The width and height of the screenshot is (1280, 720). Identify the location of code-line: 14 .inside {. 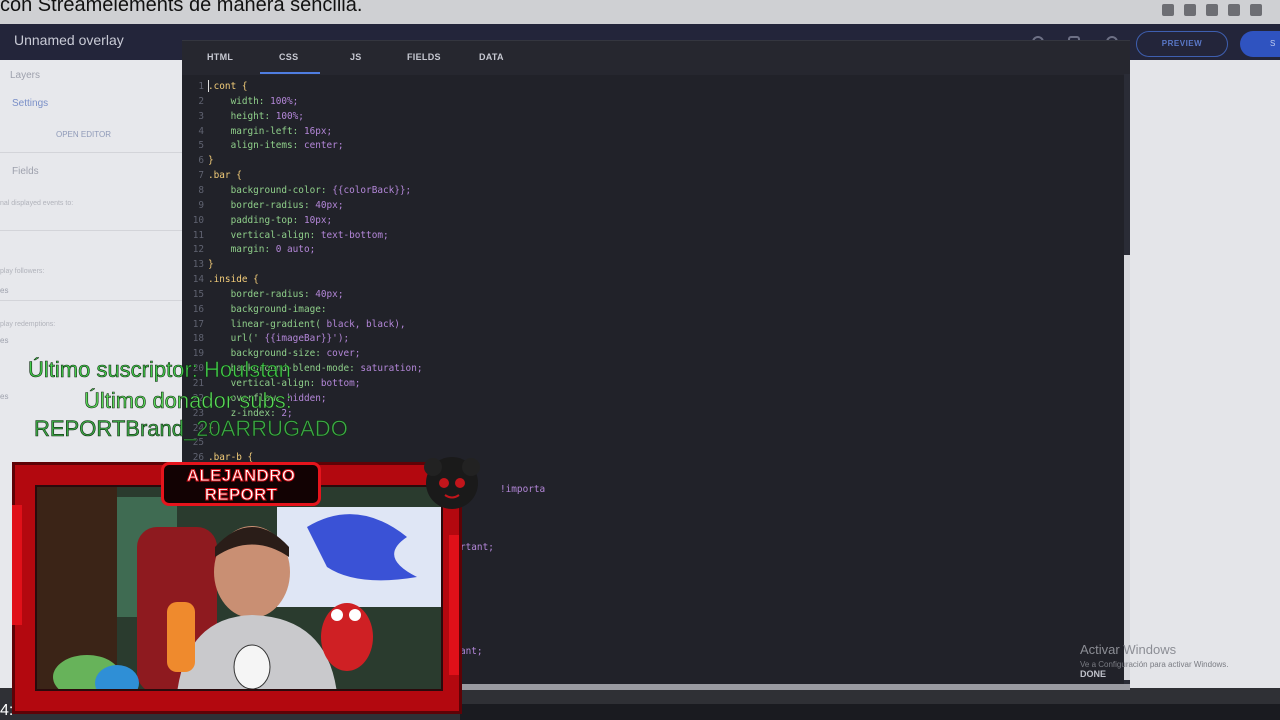
(220, 279).